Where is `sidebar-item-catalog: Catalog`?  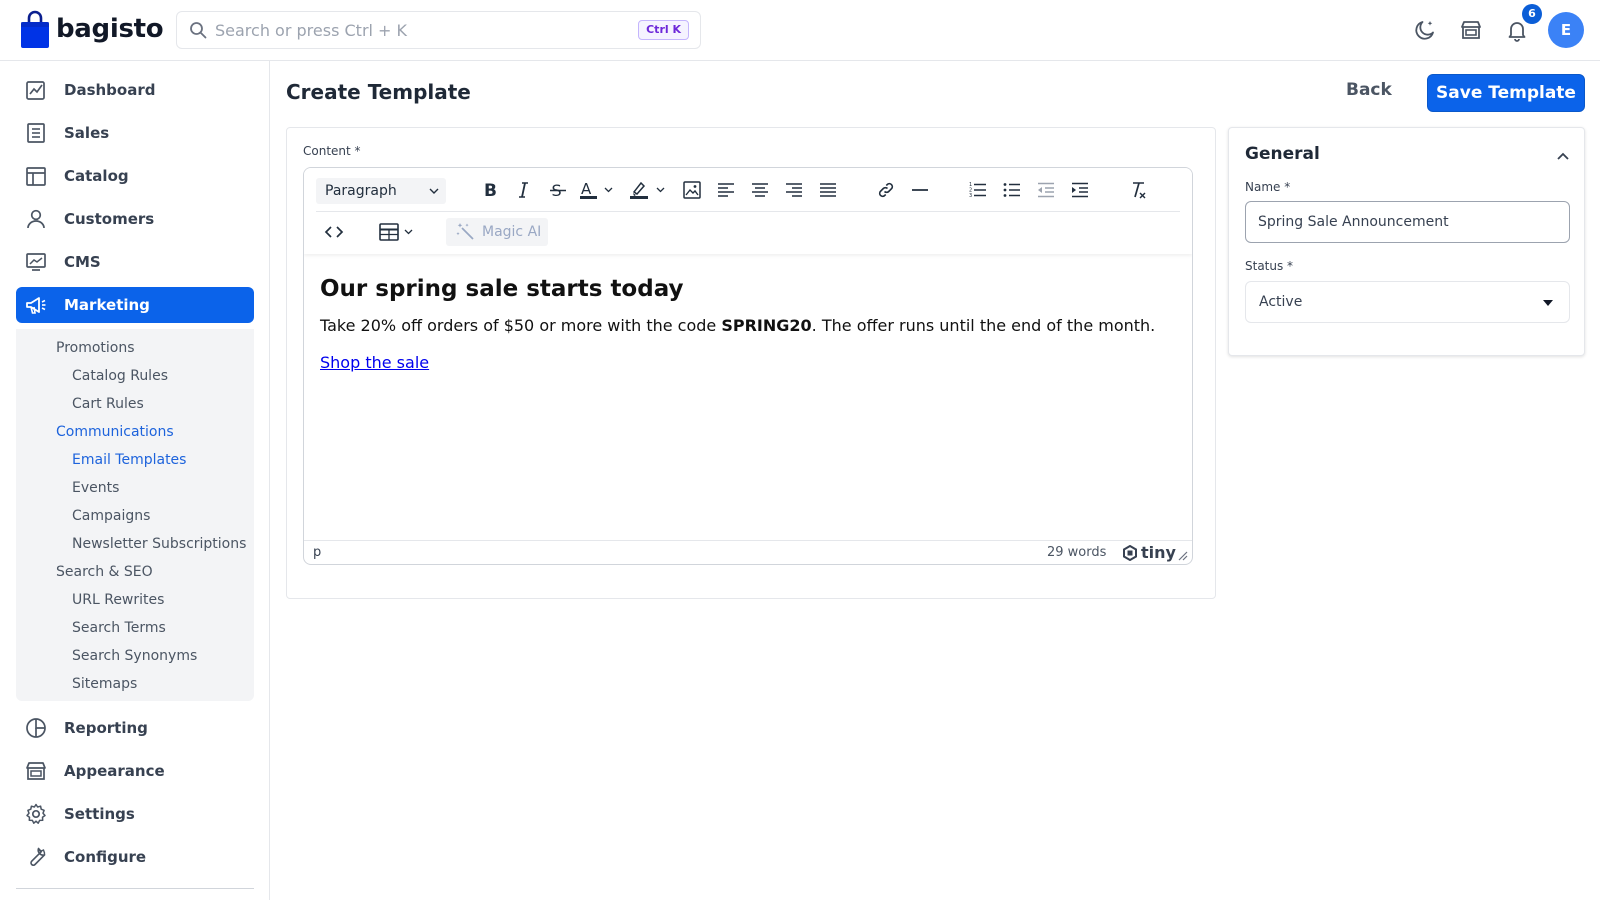 sidebar-item-catalog: Catalog is located at coordinates (135, 176).